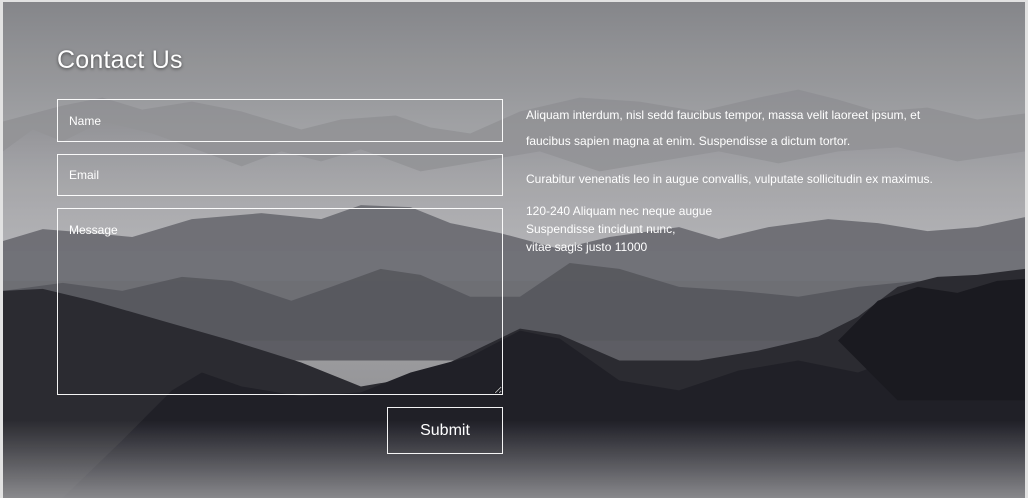  I want to click on name-input, so click(280, 120).